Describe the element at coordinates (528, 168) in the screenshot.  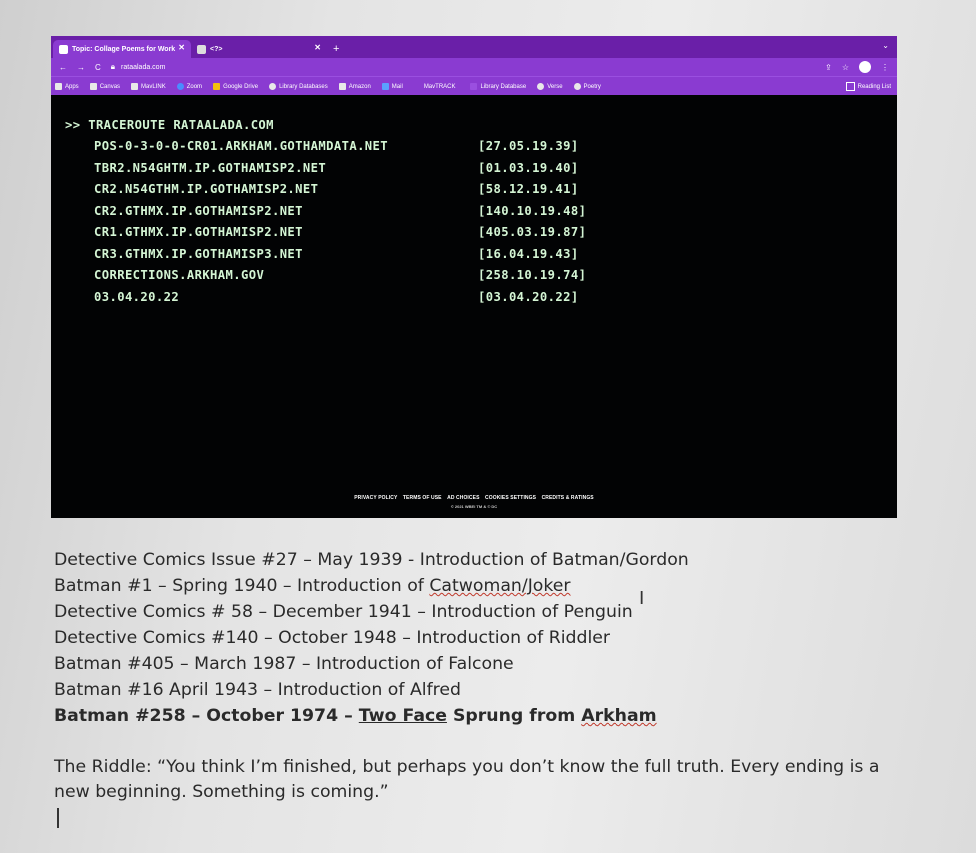
I see `hop-ip: [01.03.19.40]` at that location.